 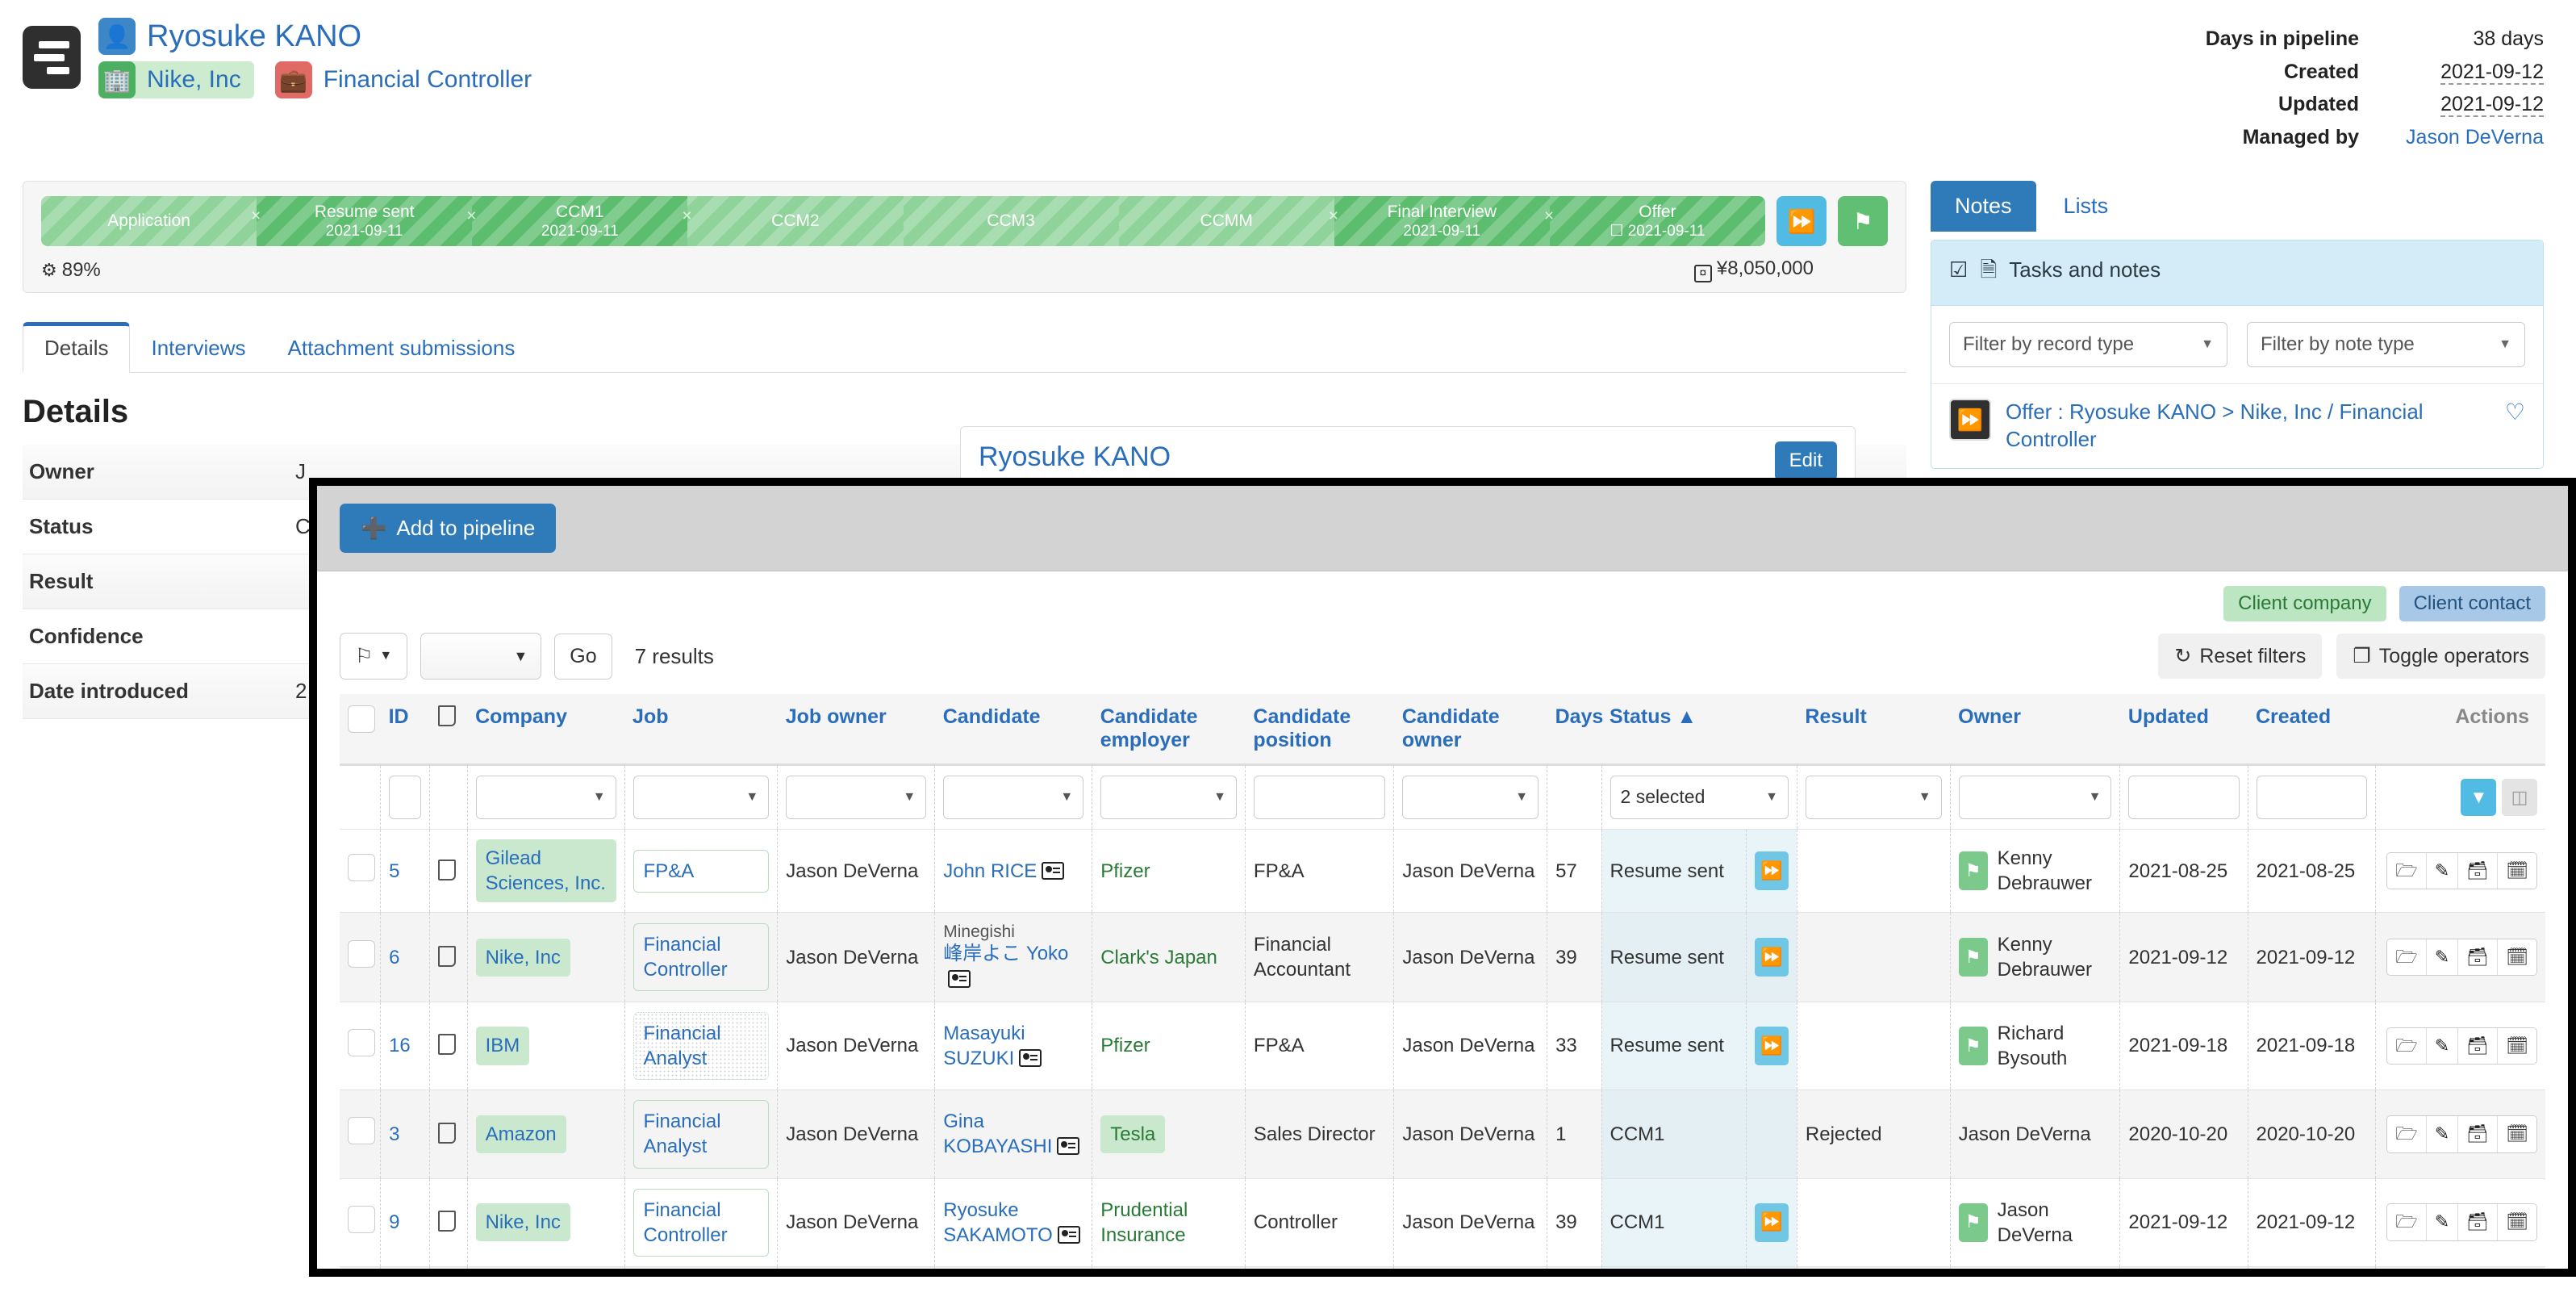 I want to click on column-header-candidate-position: Candidate position, so click(x=1319, y=730).